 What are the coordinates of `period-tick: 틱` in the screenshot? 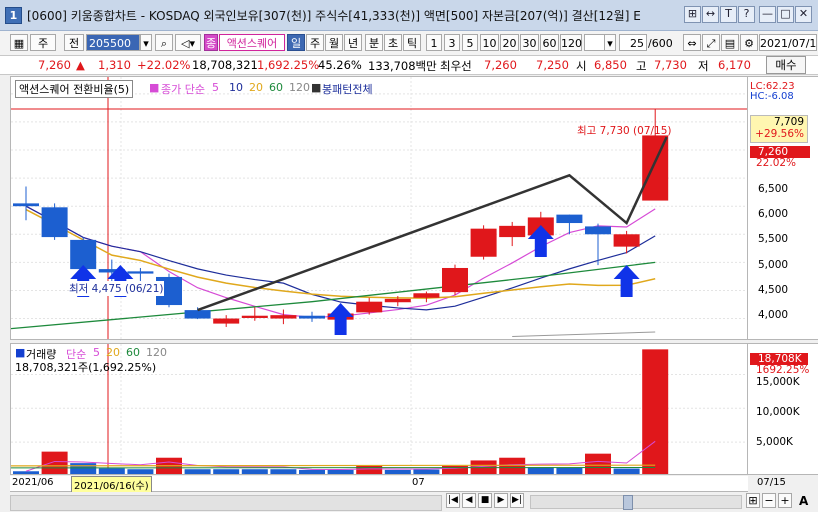 It's located at (412, 42).